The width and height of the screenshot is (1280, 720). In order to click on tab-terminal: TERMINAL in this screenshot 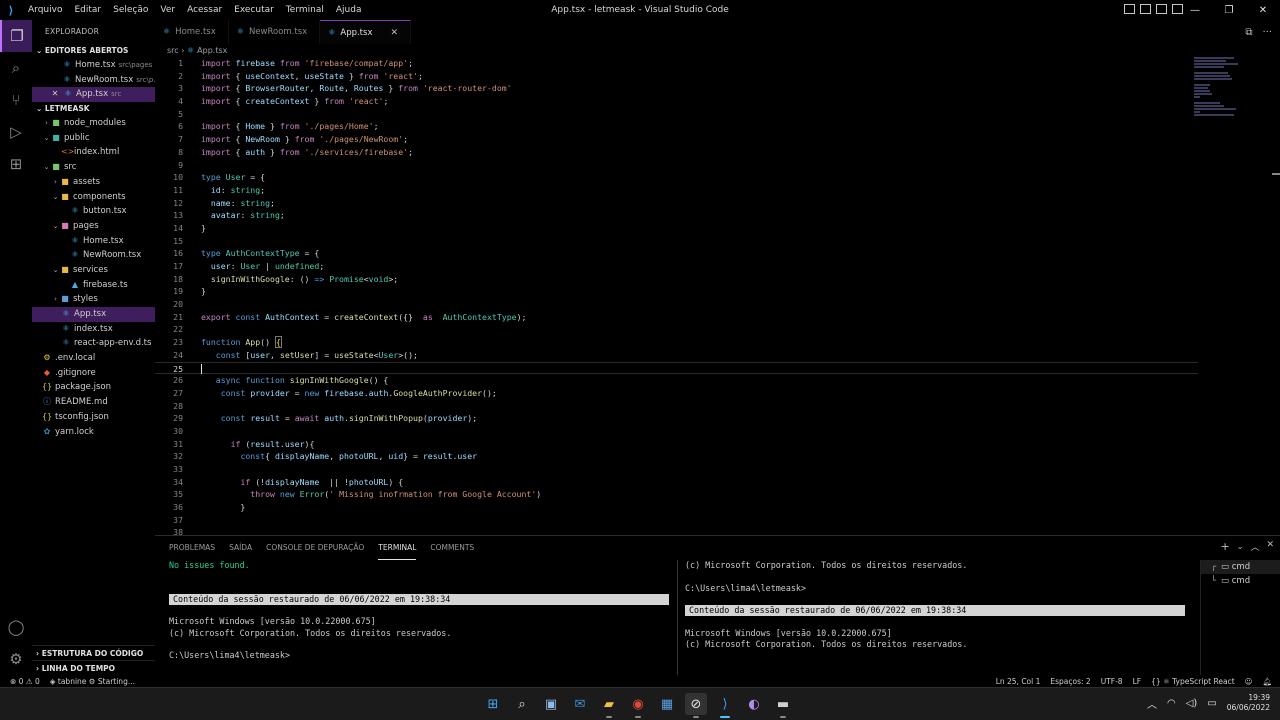, I will do `click(397, 548)`.